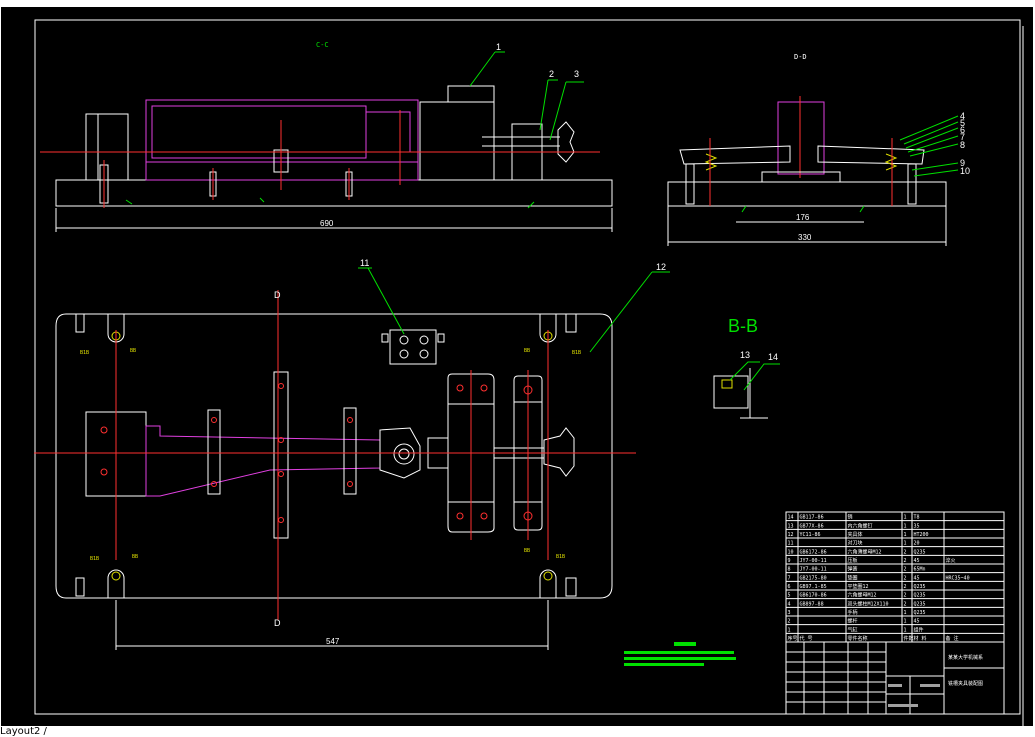 The height and width of the screenshot is (737, 1035). Describe the element at coordinates (133, 351) in the screenshot. I see `corner-label-tl-b: BB` at that location.